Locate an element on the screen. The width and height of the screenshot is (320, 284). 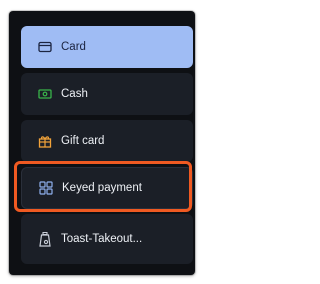
payment-option-gift-card: Gift card is located at coordinates (107, 141).